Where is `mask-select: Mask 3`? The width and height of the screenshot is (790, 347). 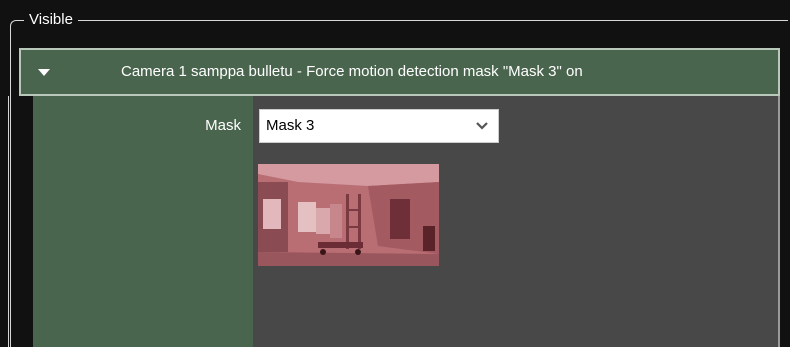
mask-select: Mask 3 is located at coordinates (379, 126).